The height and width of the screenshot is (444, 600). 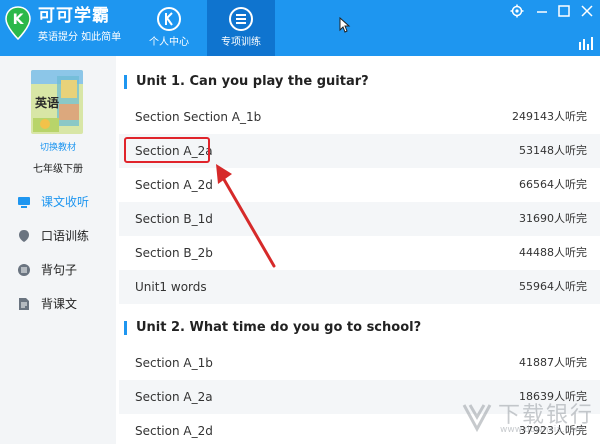 I want to click on list-item: Section A_2d 66564人听完, so click(x=359, y=185).